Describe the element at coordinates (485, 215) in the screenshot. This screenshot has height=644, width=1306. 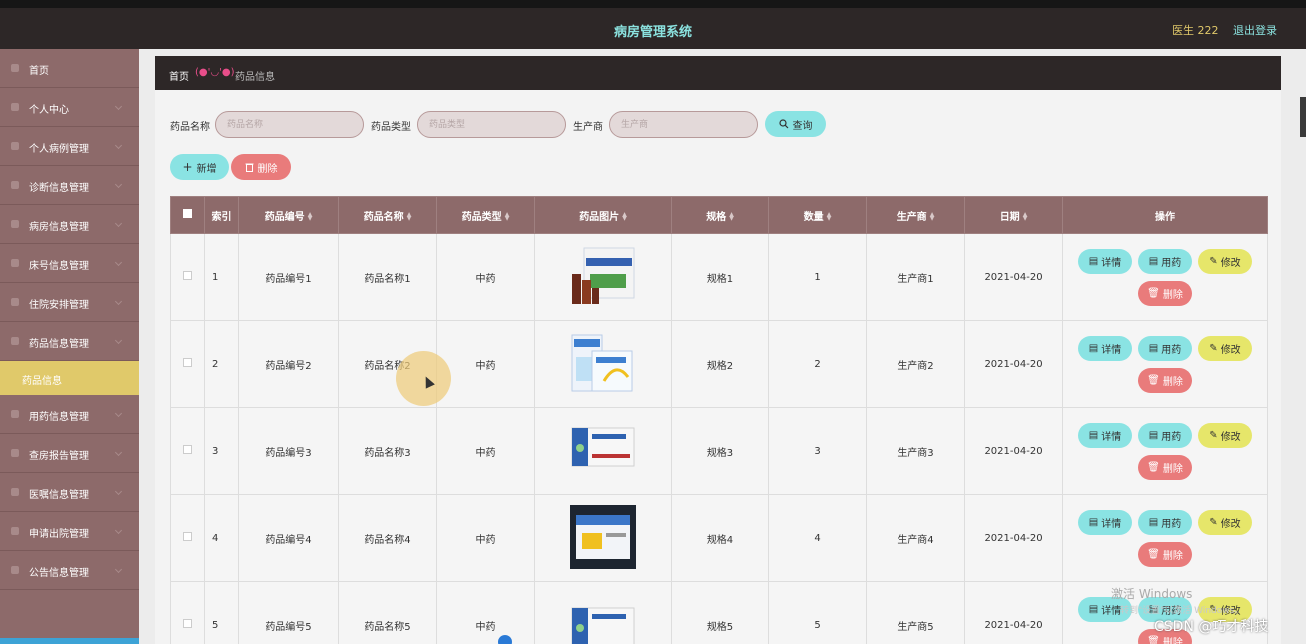
I see `col-type: 药品类型 ▲ ▼` at that location.